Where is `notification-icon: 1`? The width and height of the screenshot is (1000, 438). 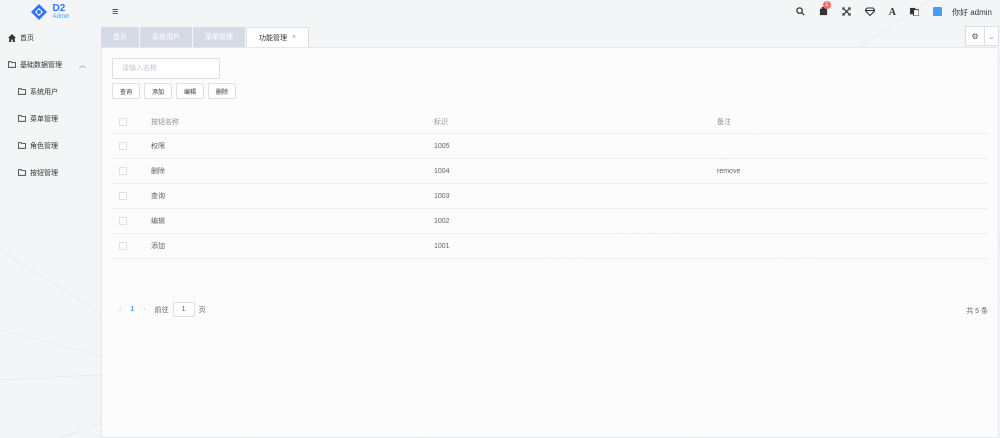 notification-icon: 1 is located at coordinates (825, 9).